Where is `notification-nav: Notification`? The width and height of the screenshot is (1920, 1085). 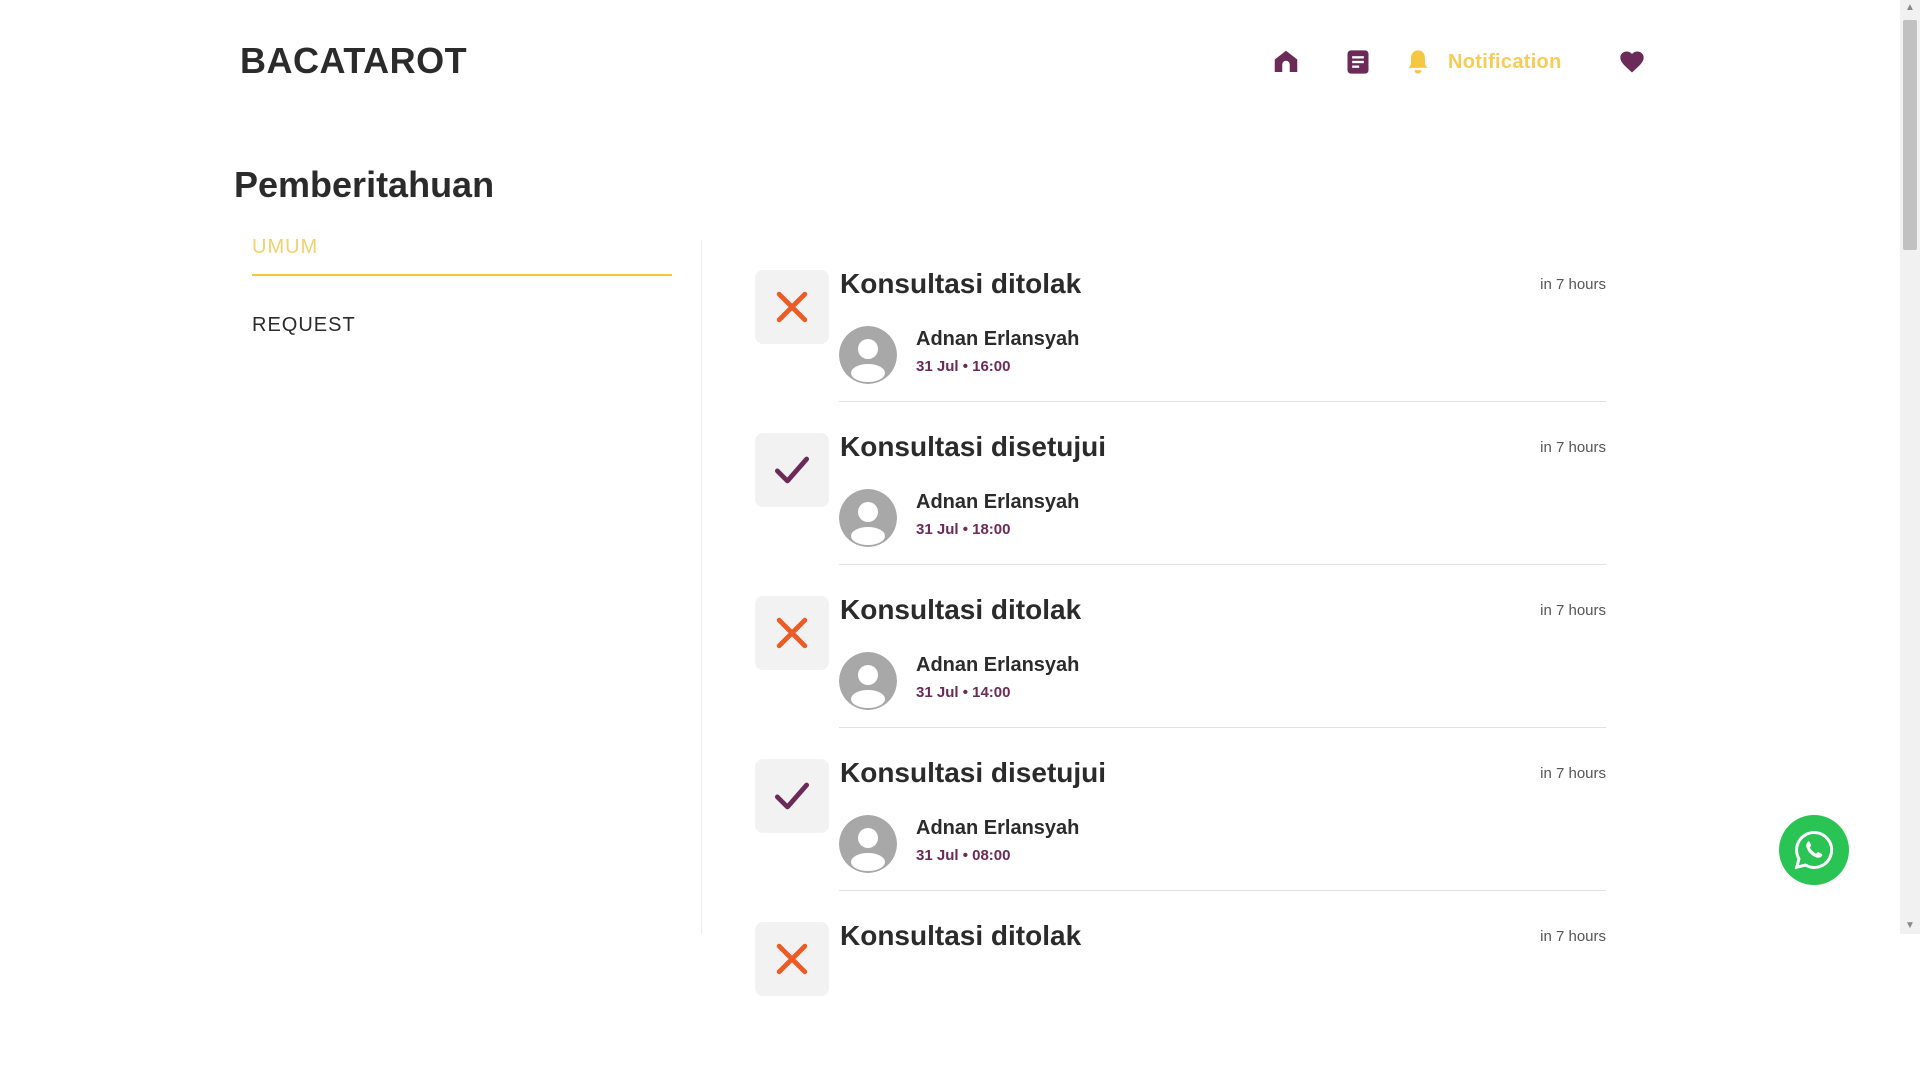 notification-nav: Notification is located at coordinates (1483, 62).